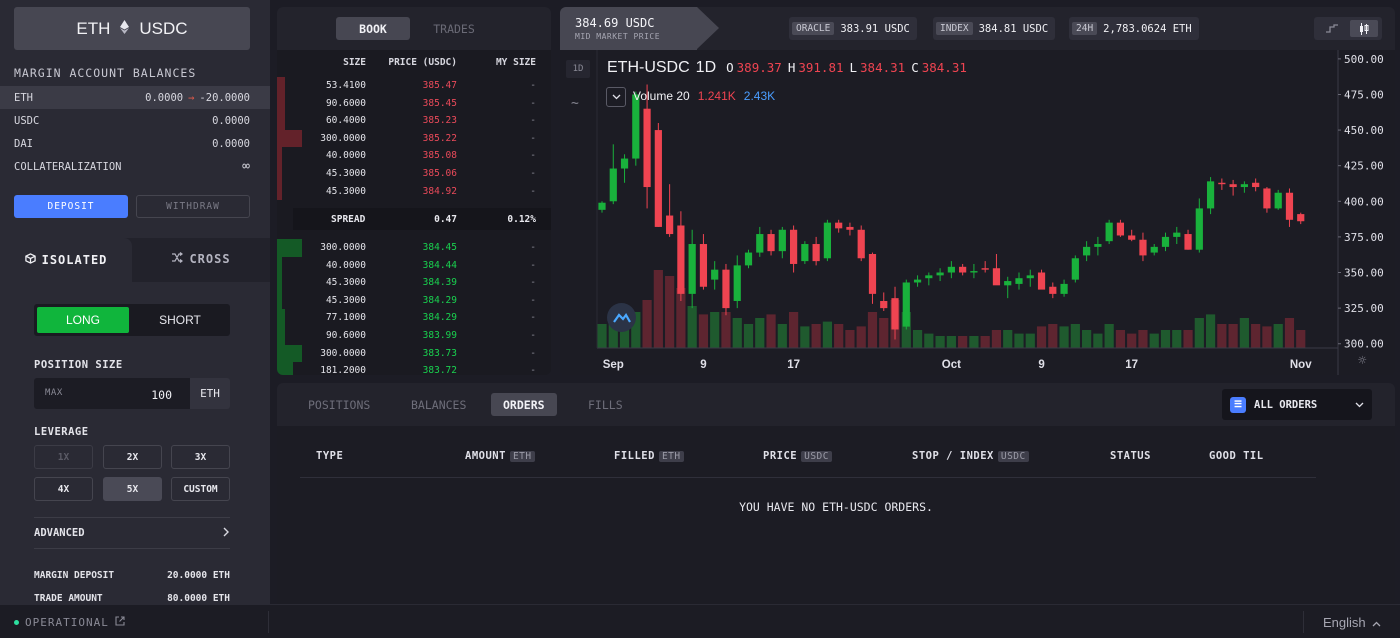  I want to click on tab-book: BOOK, so click(373, 28).